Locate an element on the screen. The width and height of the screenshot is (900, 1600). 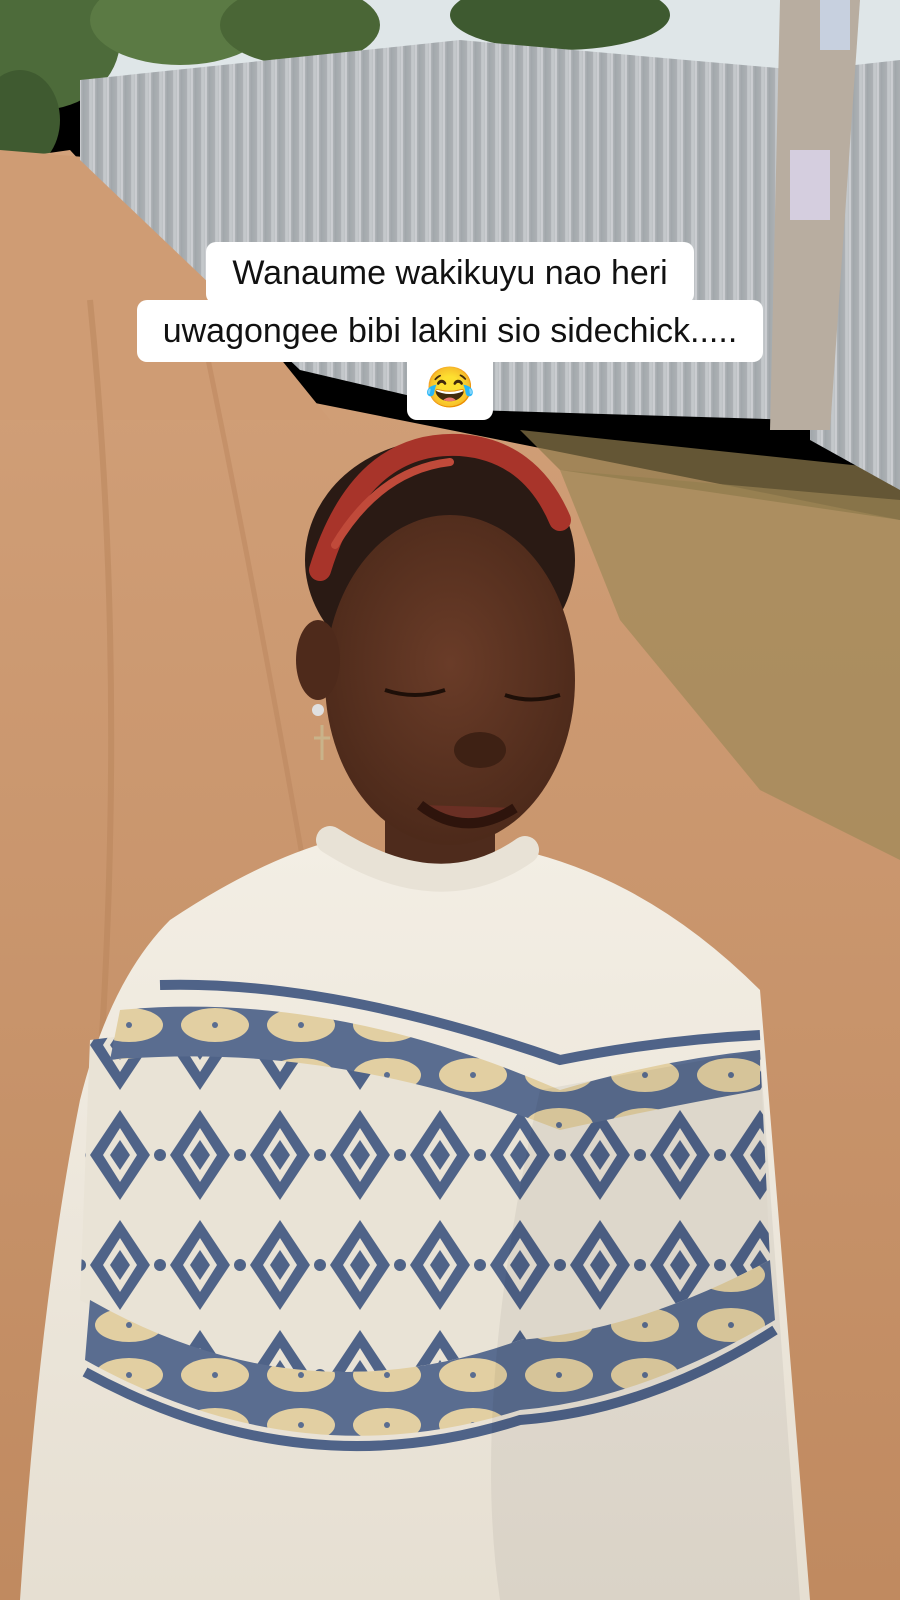
caption-emoji: 😂 is located at coordinates (450, 389).